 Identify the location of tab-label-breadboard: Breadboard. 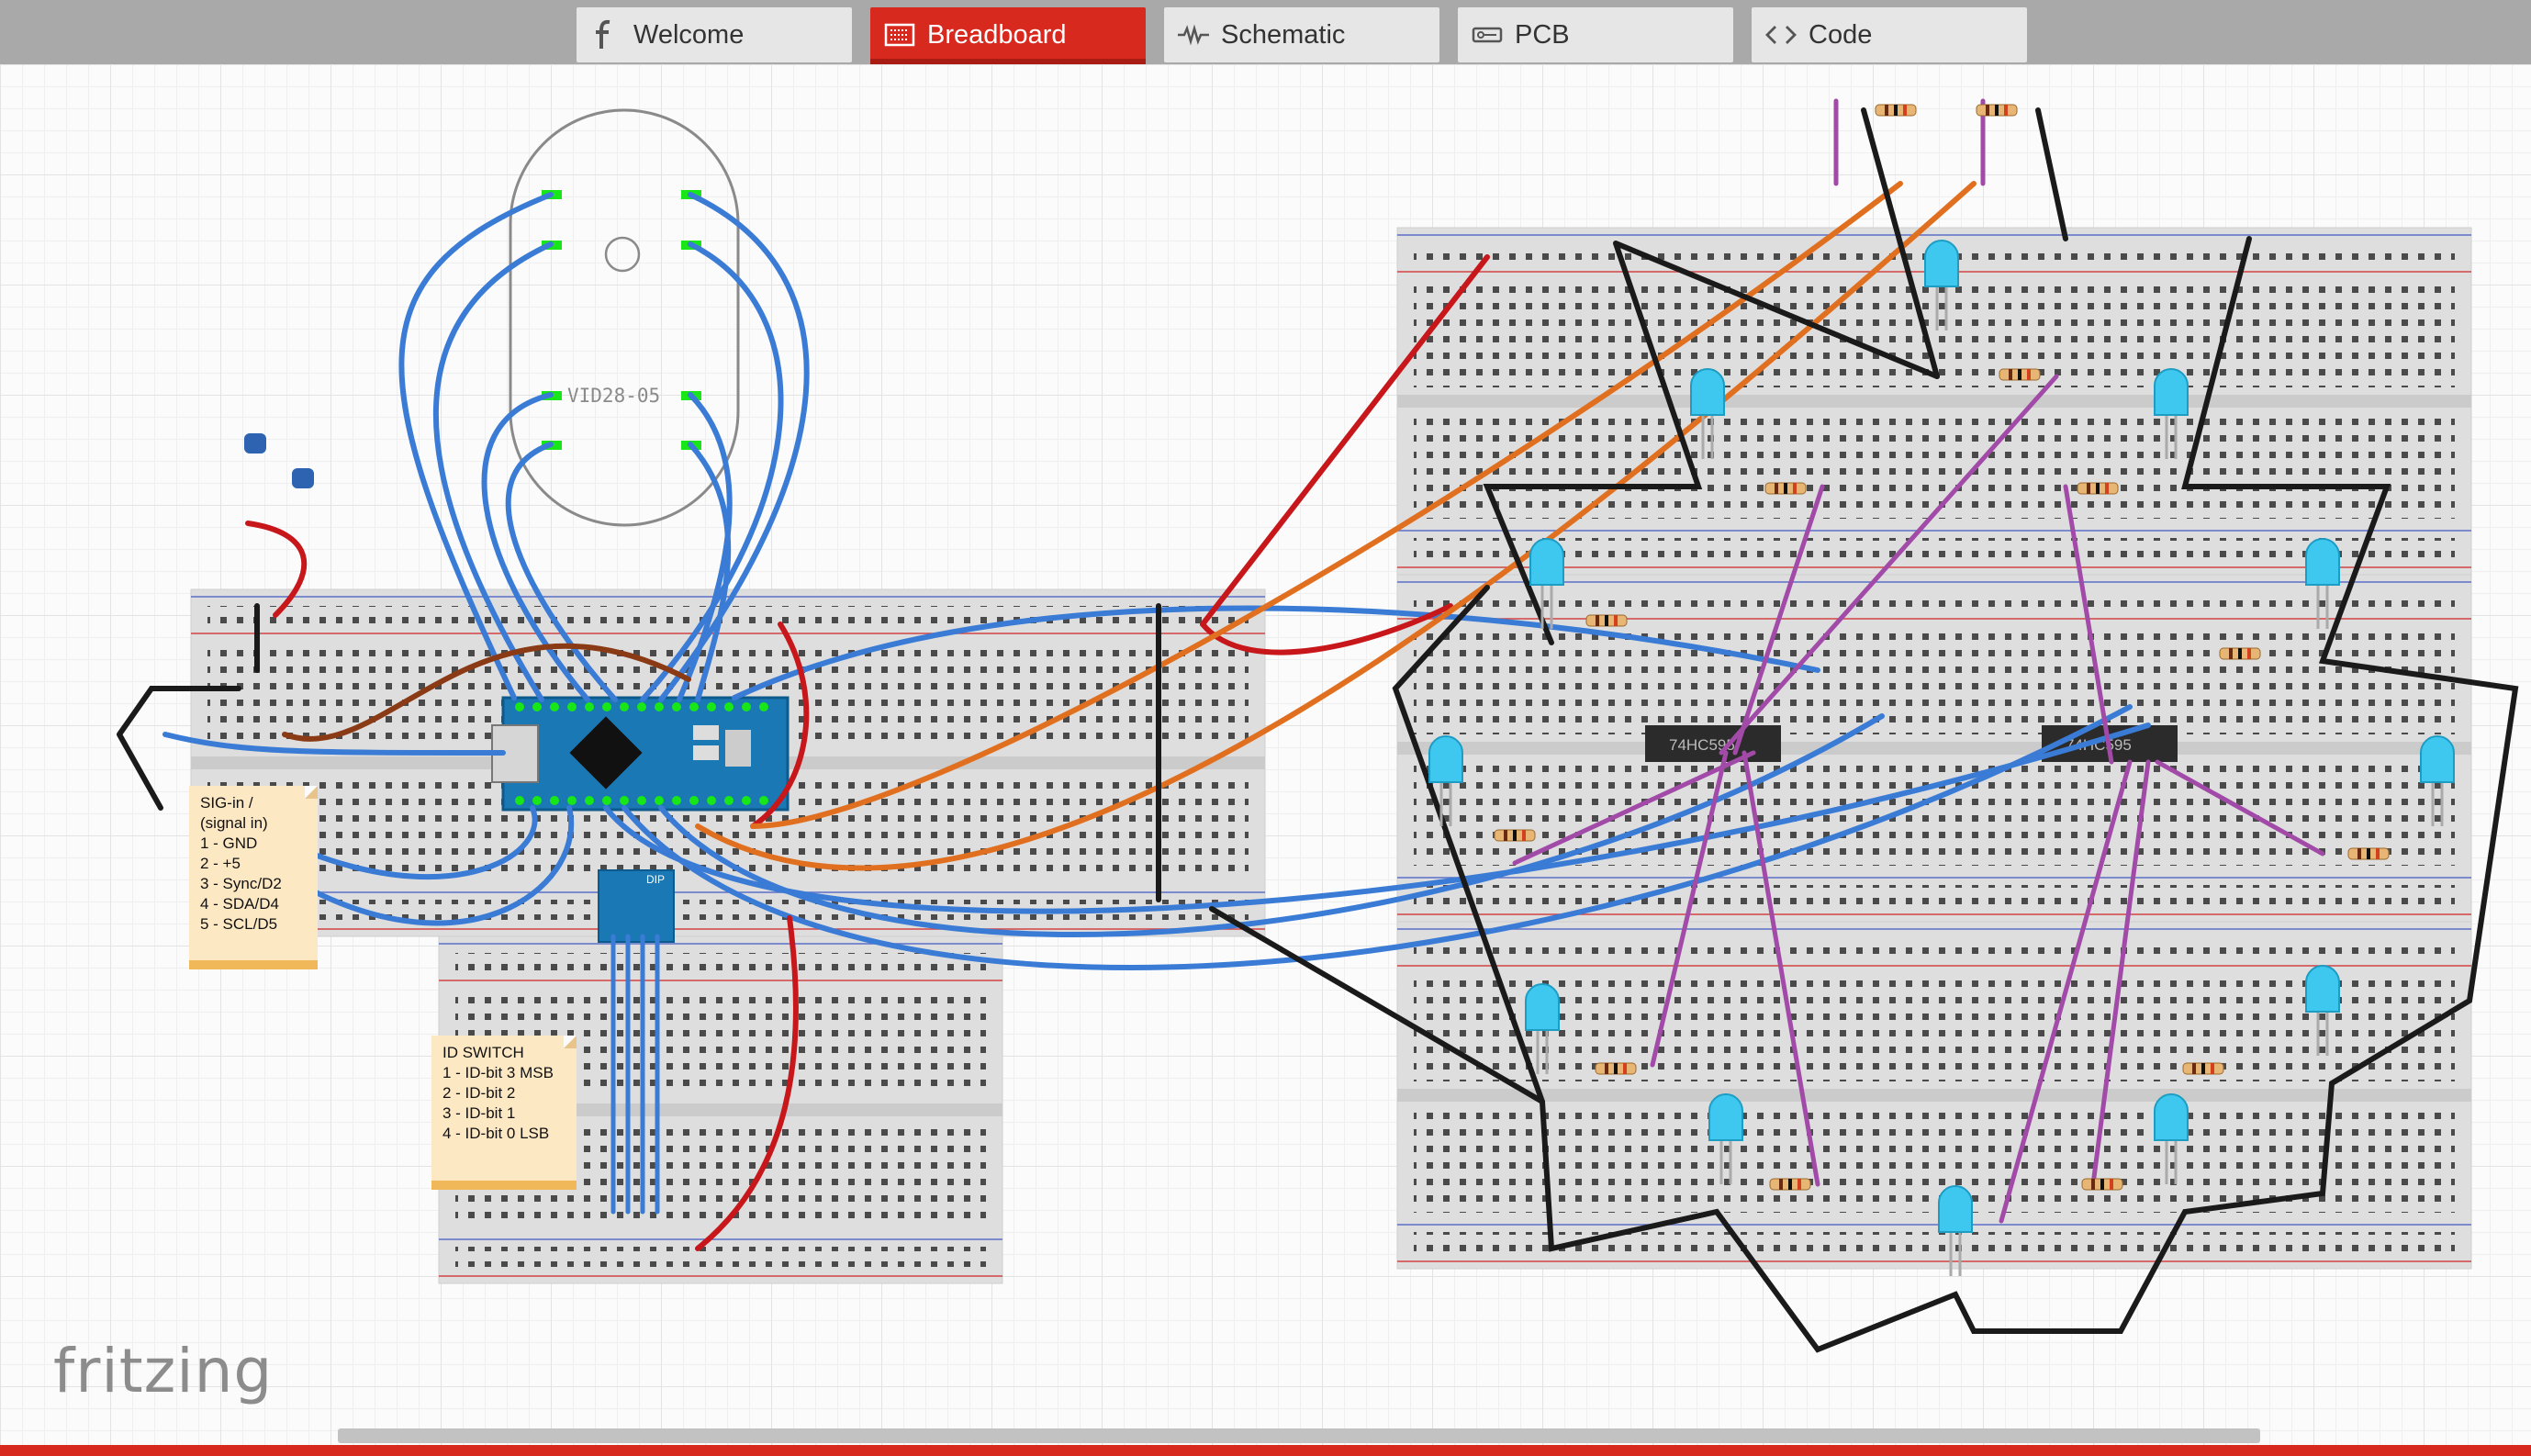
(997, 34).